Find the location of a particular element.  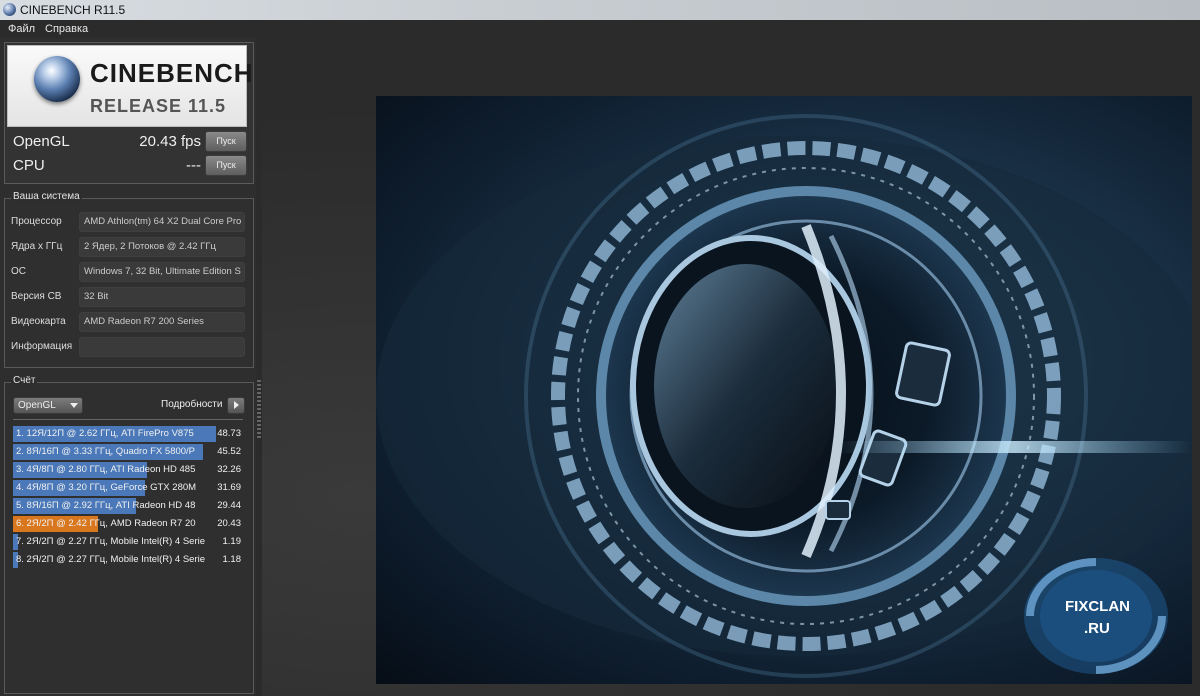

system-row: ОС Windows 7, 32 Bit, Ultimate Edition S is located at coordinates (128, 272).